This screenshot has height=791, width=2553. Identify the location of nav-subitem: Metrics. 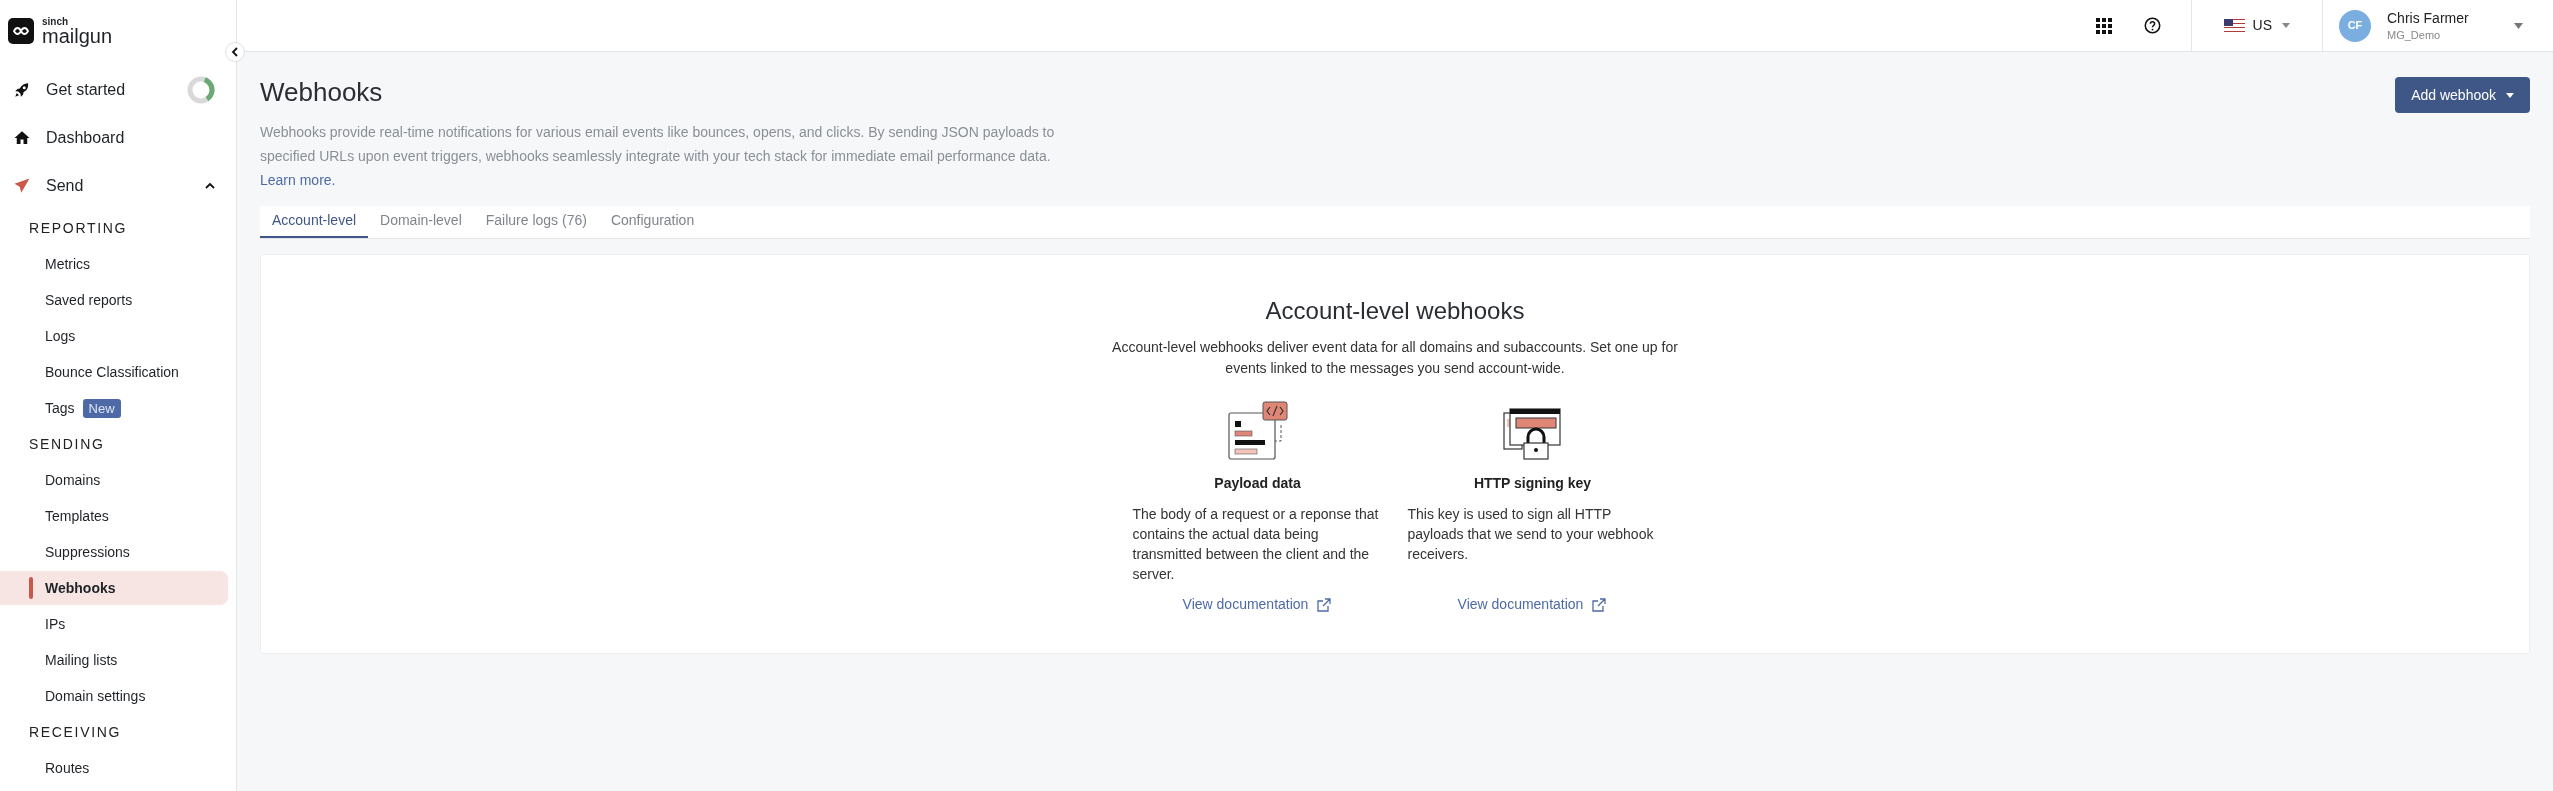
(114, 264).